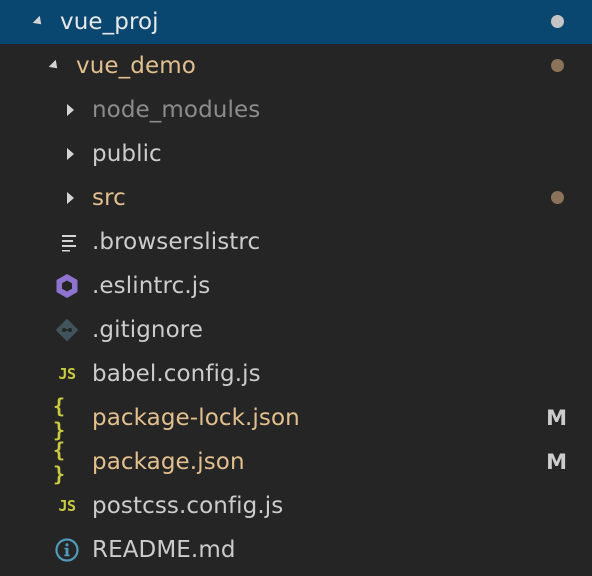 Image resolution: width=592 pixels, height=576 pixels. I want to click on tree-item-public: public, so click(296, 154).